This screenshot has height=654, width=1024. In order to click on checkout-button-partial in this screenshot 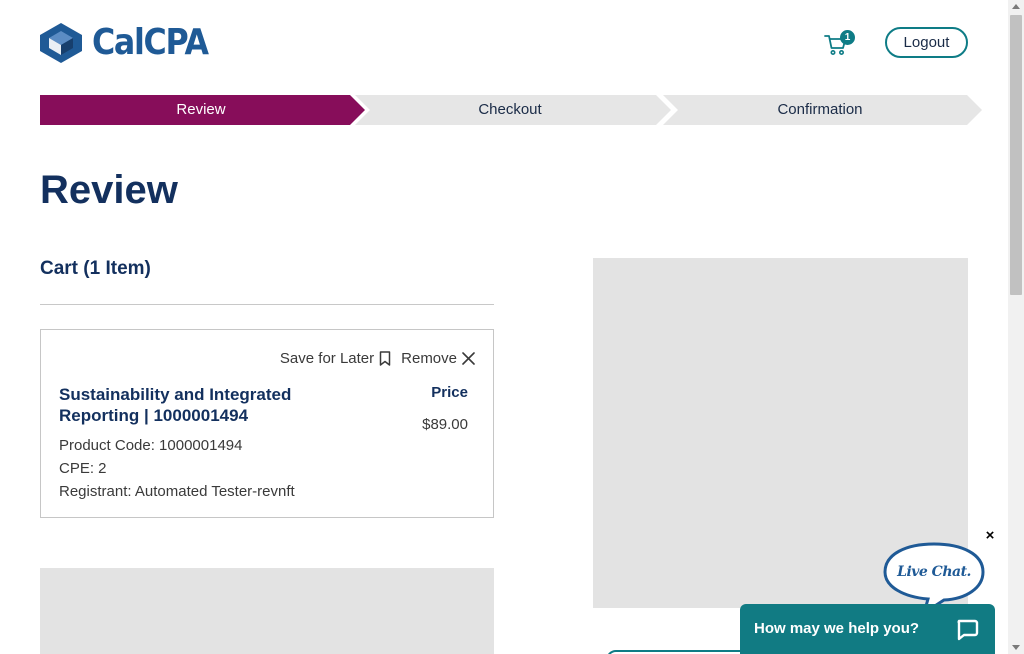, I will do `click(681, 652)`.